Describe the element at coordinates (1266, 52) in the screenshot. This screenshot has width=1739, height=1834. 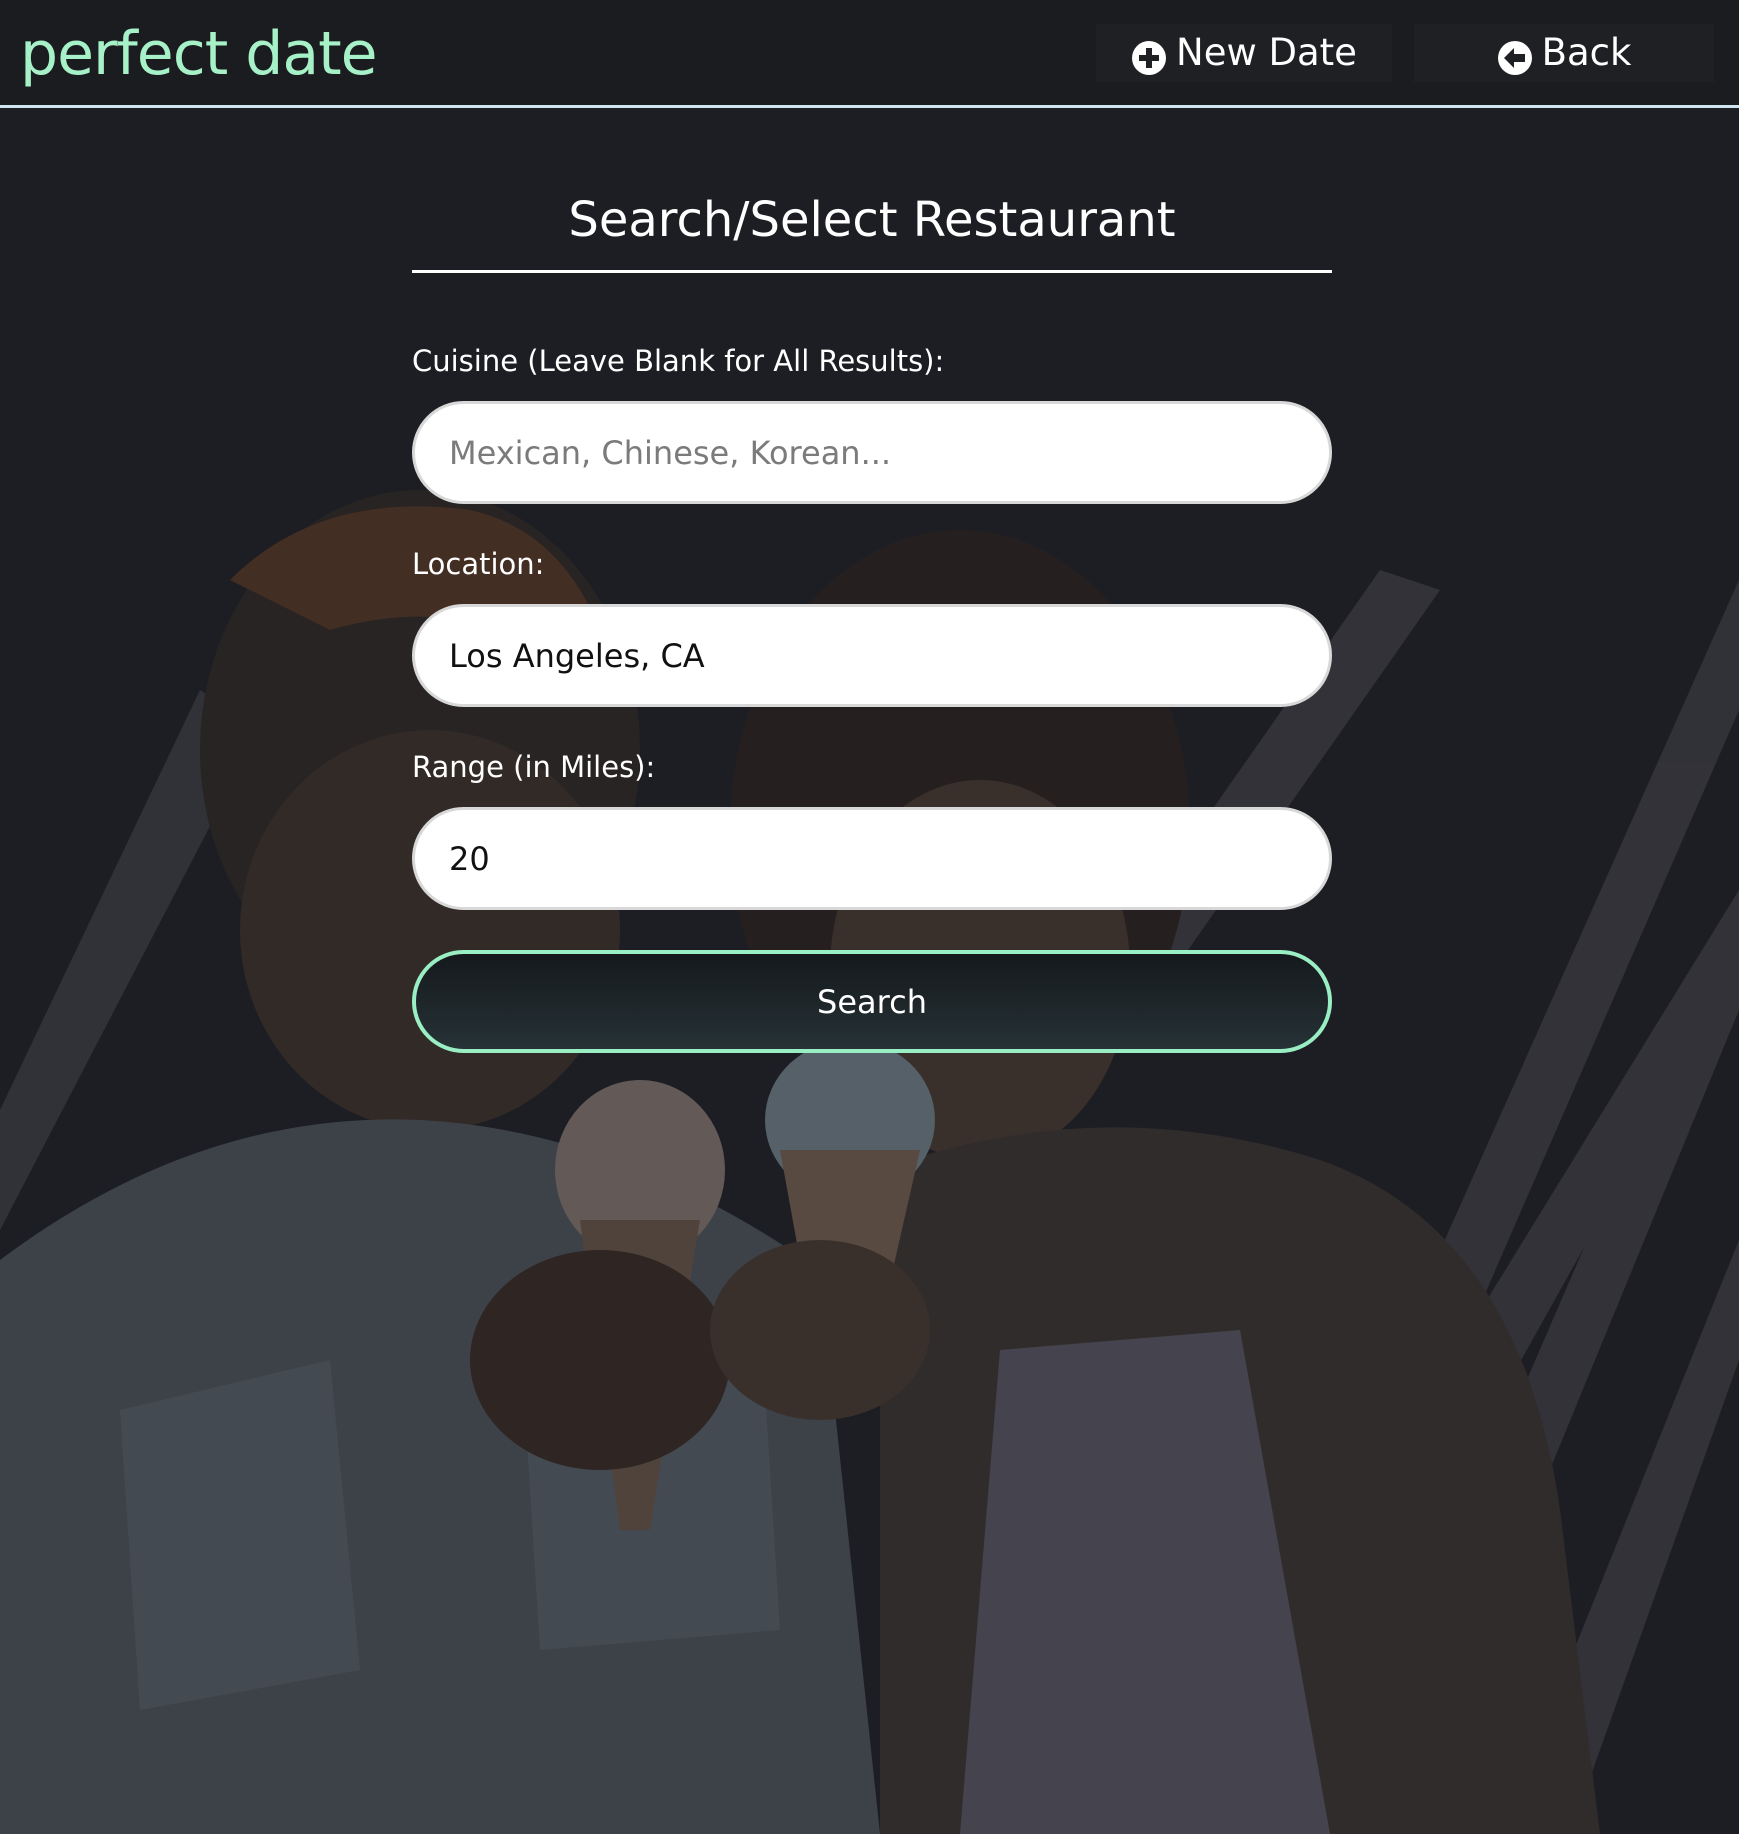
I see `new-date-label: New Date` at that location.